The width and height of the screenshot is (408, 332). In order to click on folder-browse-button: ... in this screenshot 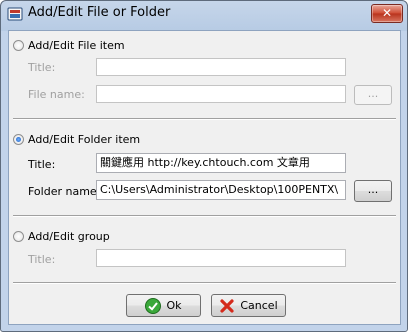, I will do `click(373, 191)`.